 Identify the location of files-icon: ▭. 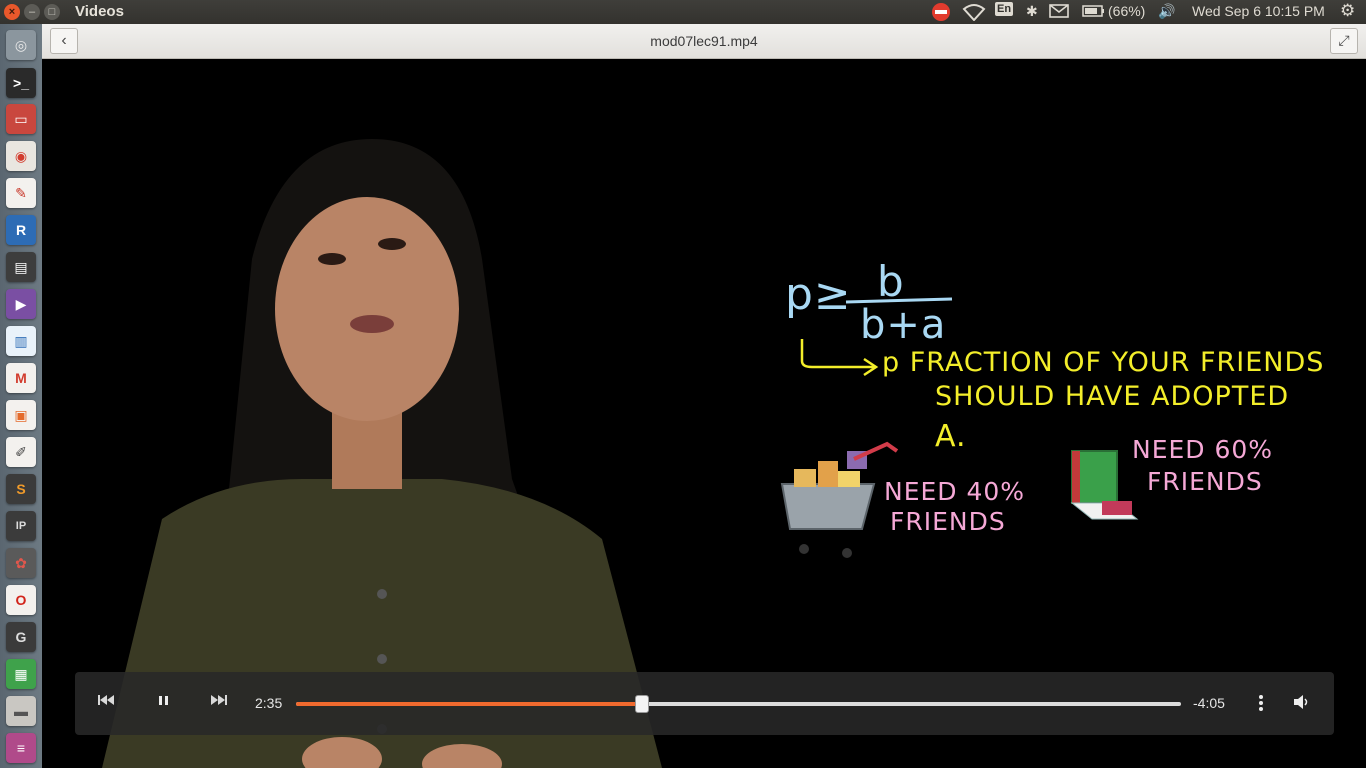
(21, 119).